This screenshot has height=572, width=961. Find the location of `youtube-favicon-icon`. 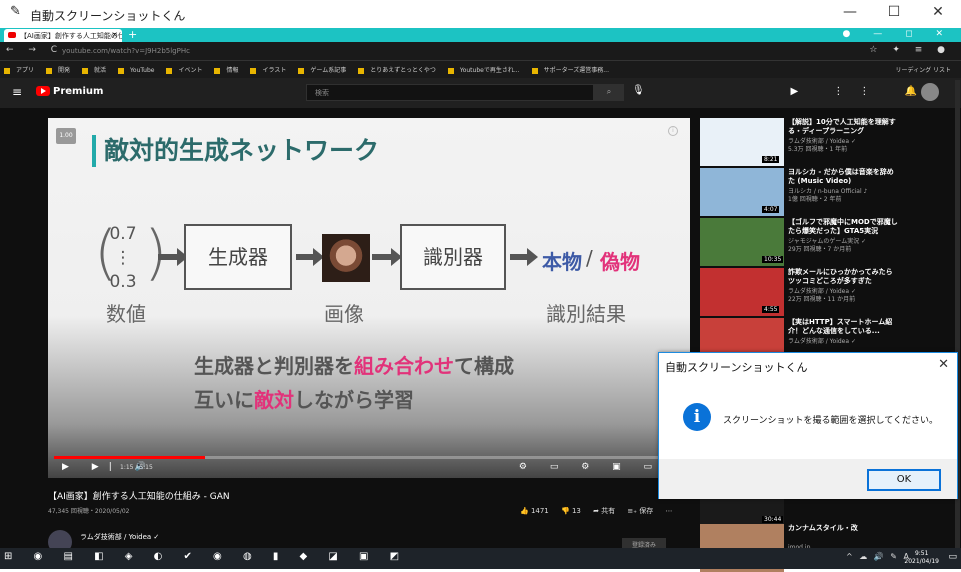

youtube-favicon-icon is located at coordinates (12, 35).